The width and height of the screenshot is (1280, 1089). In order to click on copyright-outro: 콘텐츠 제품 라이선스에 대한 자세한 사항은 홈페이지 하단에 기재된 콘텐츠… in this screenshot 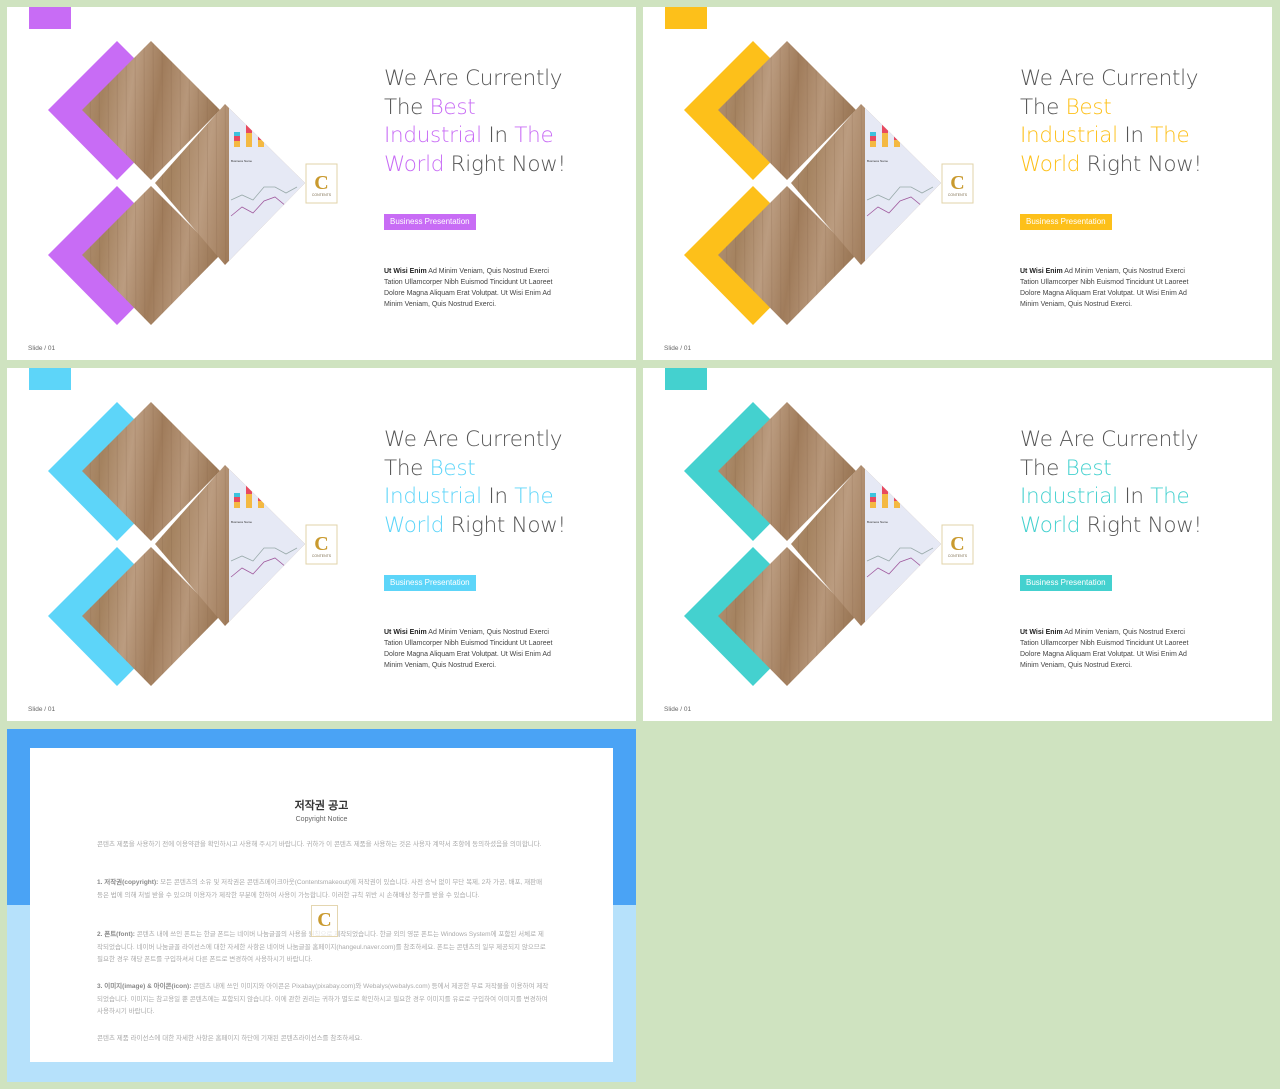, I will do `click(230, 1038)`.